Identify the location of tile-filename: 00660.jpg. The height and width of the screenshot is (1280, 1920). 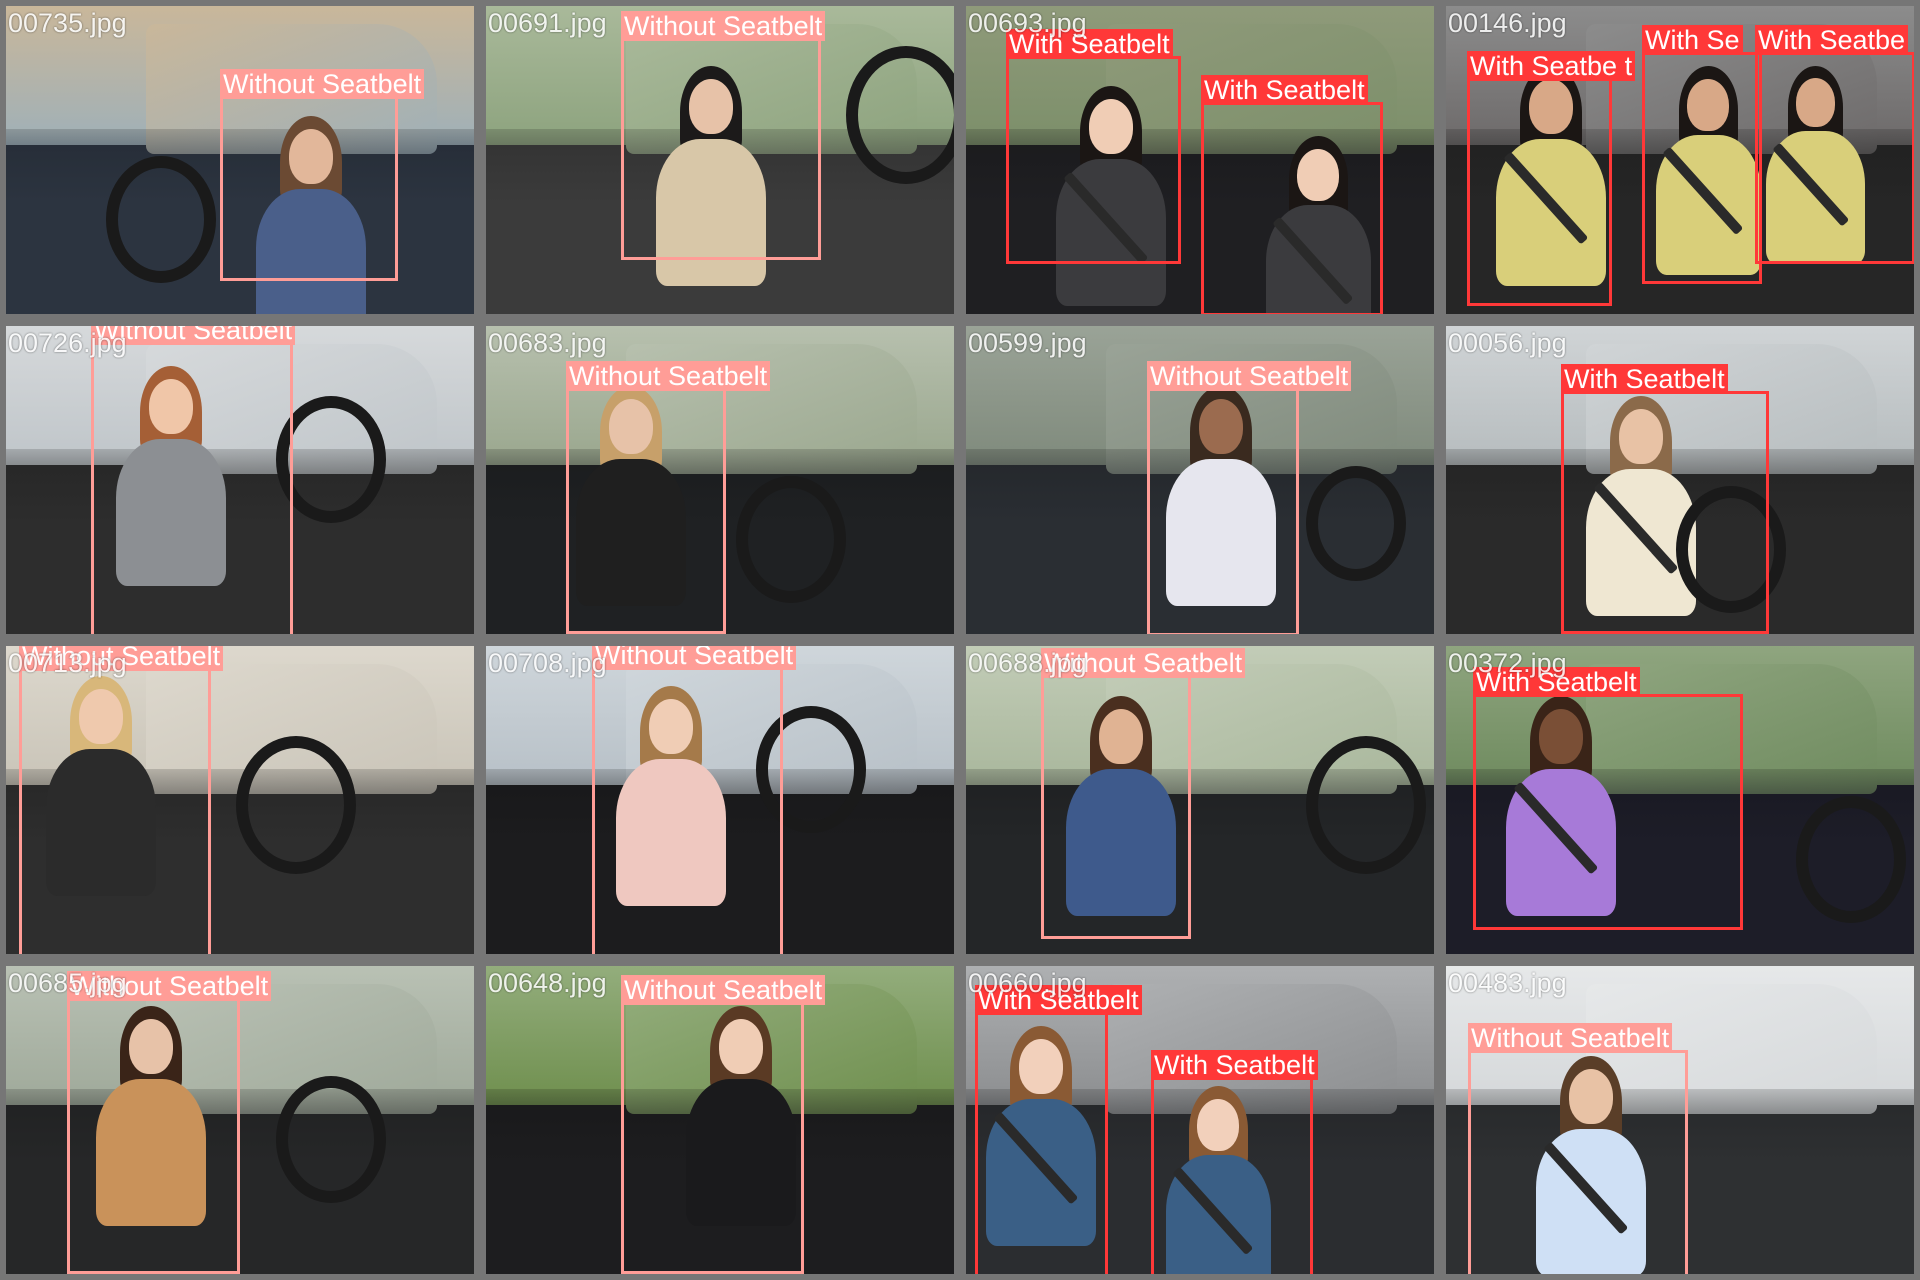
(1027, 983).